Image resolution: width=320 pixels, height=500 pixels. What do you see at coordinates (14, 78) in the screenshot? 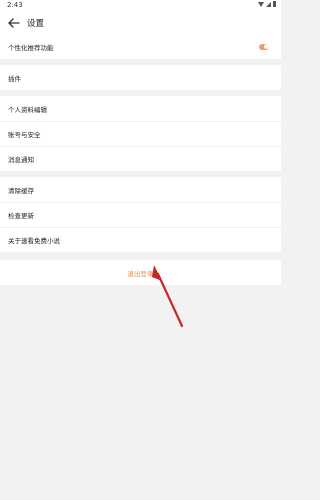
I see `setting-label: 插件` at bounding box center [14, 78].